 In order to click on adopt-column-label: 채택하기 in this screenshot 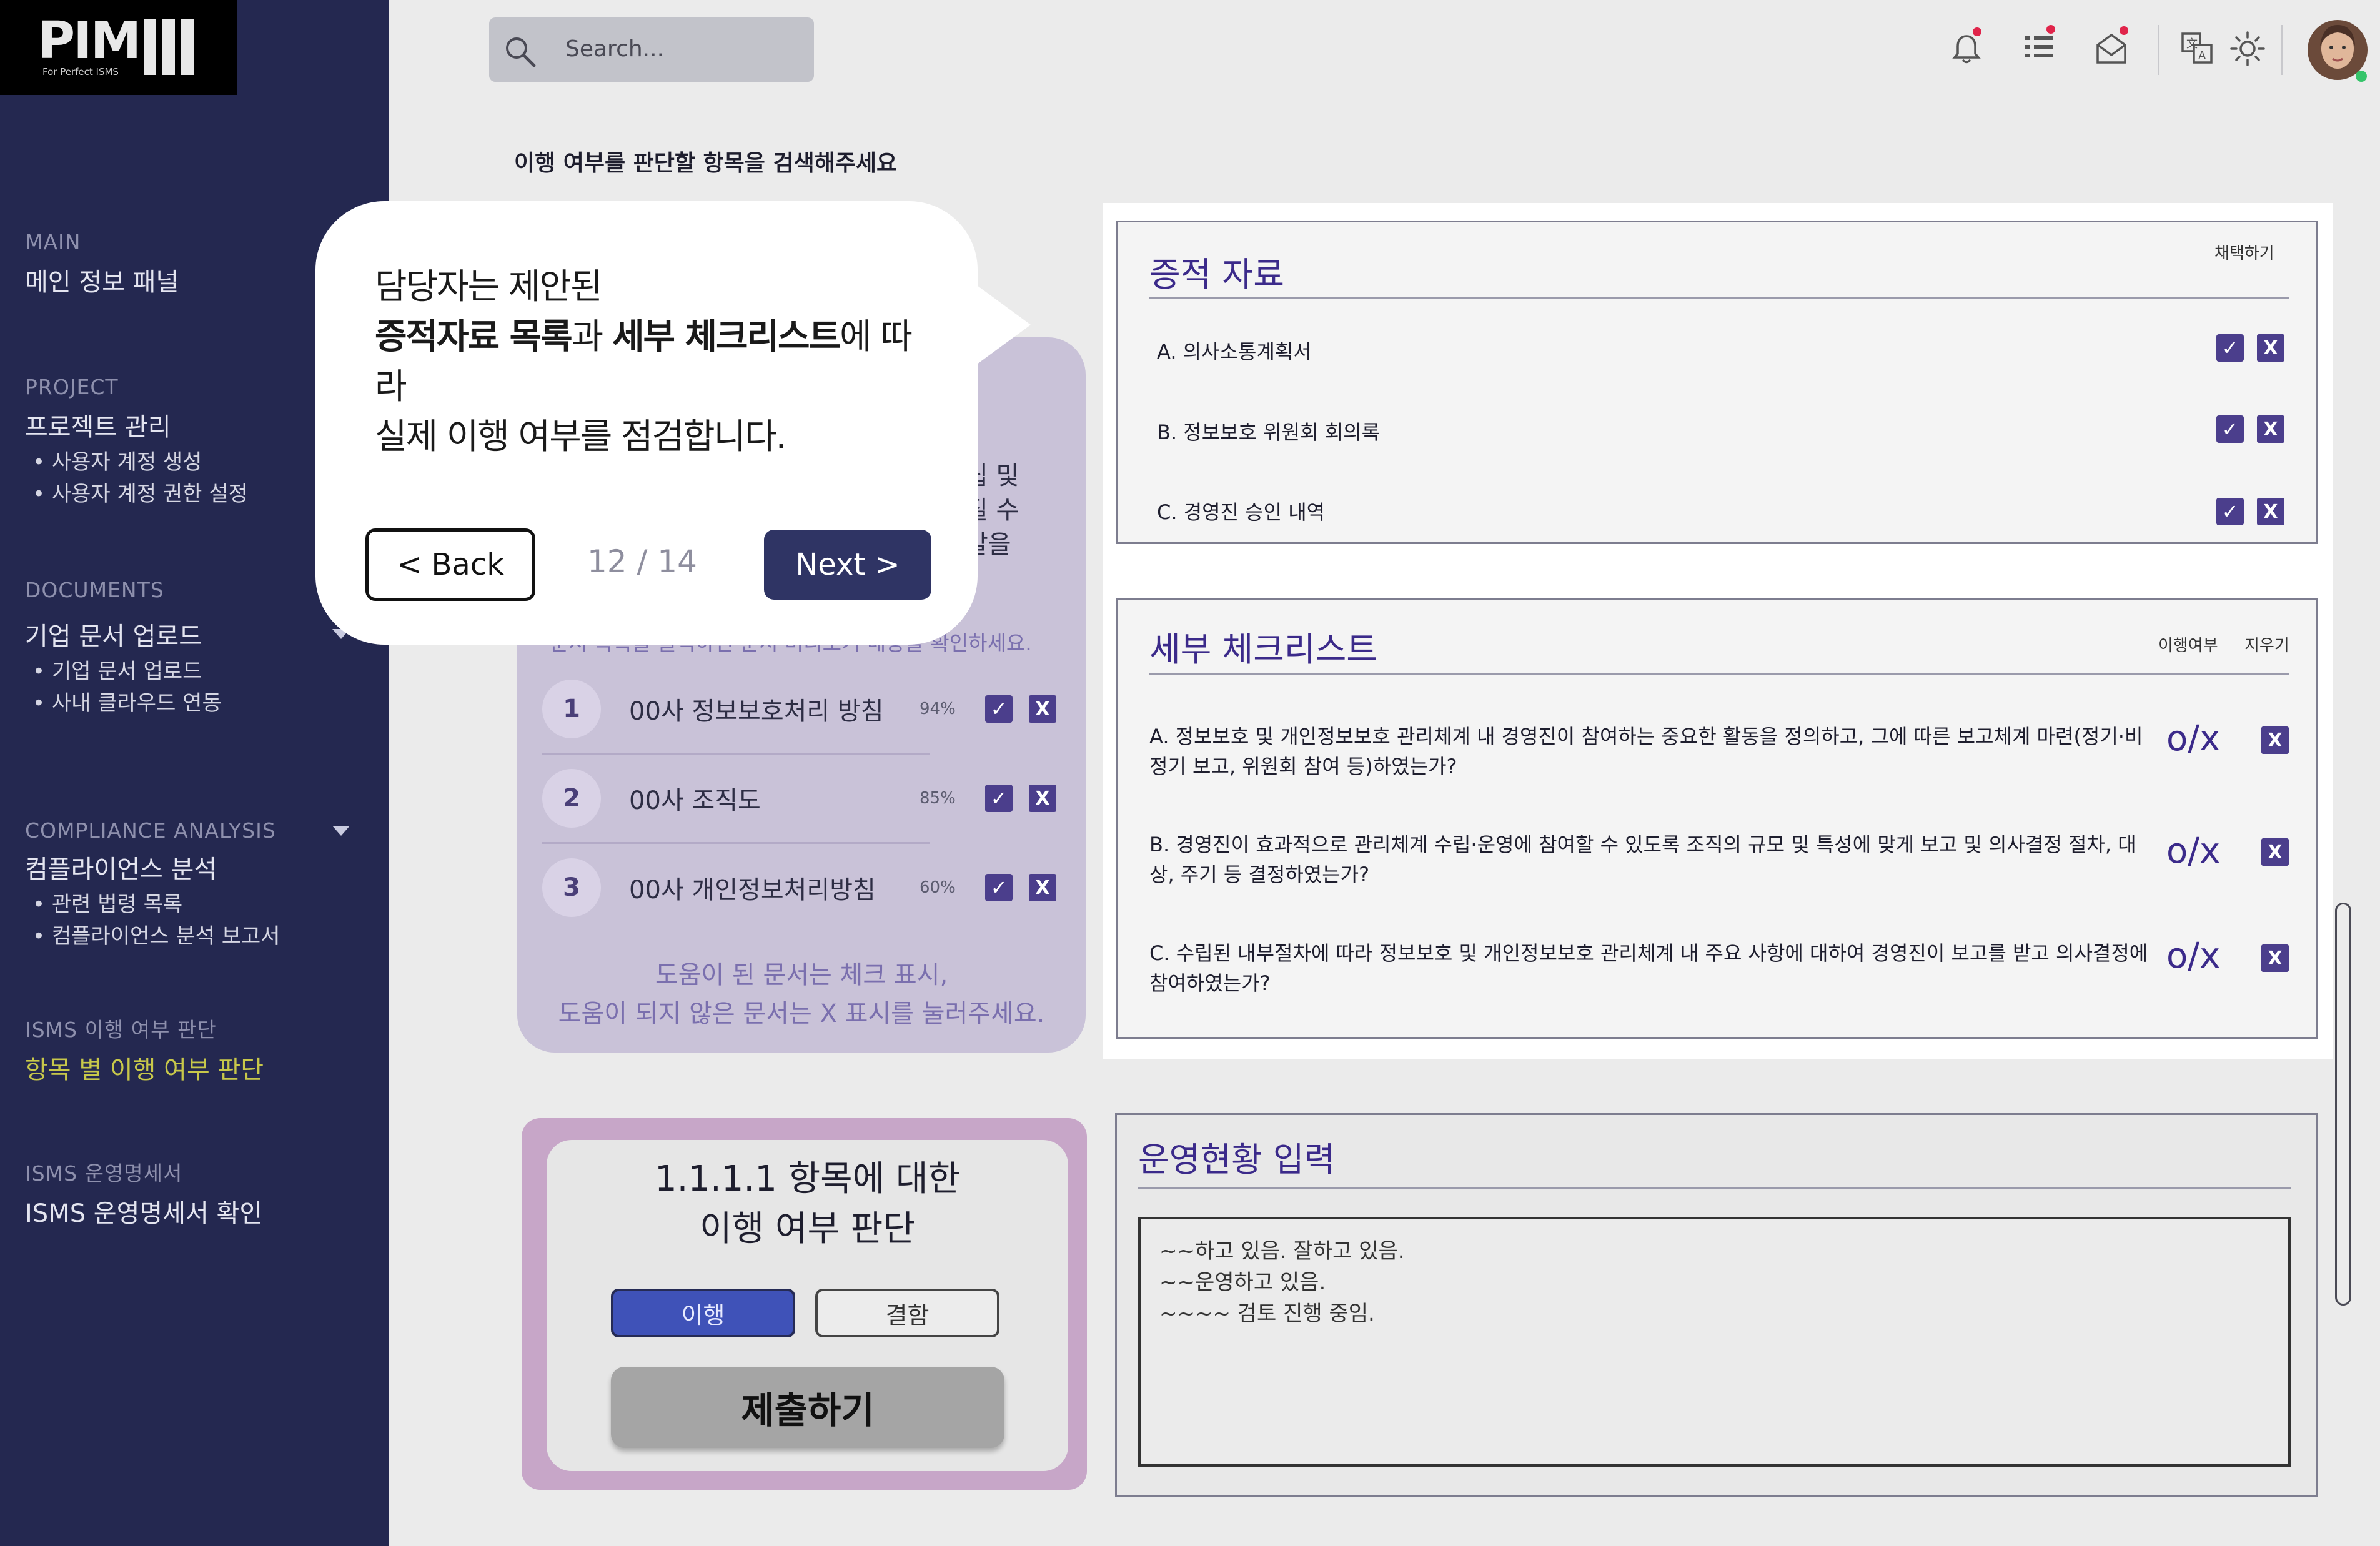, I will do `click(2244, 254)`.